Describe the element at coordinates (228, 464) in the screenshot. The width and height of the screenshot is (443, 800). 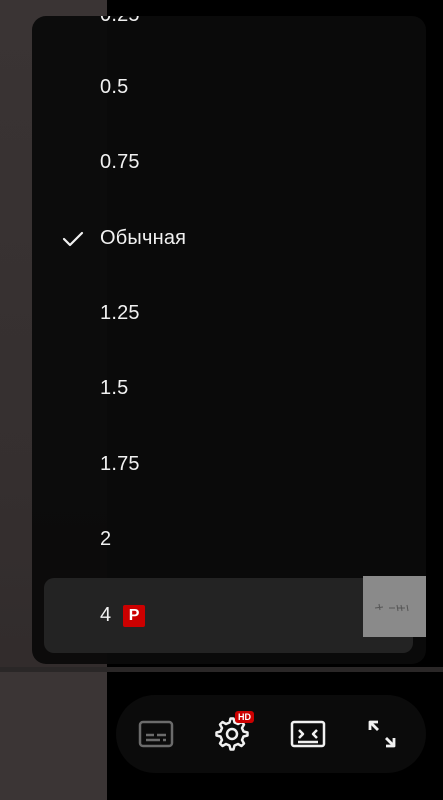
I see `speed-option-1.75: 1.75` at that location.